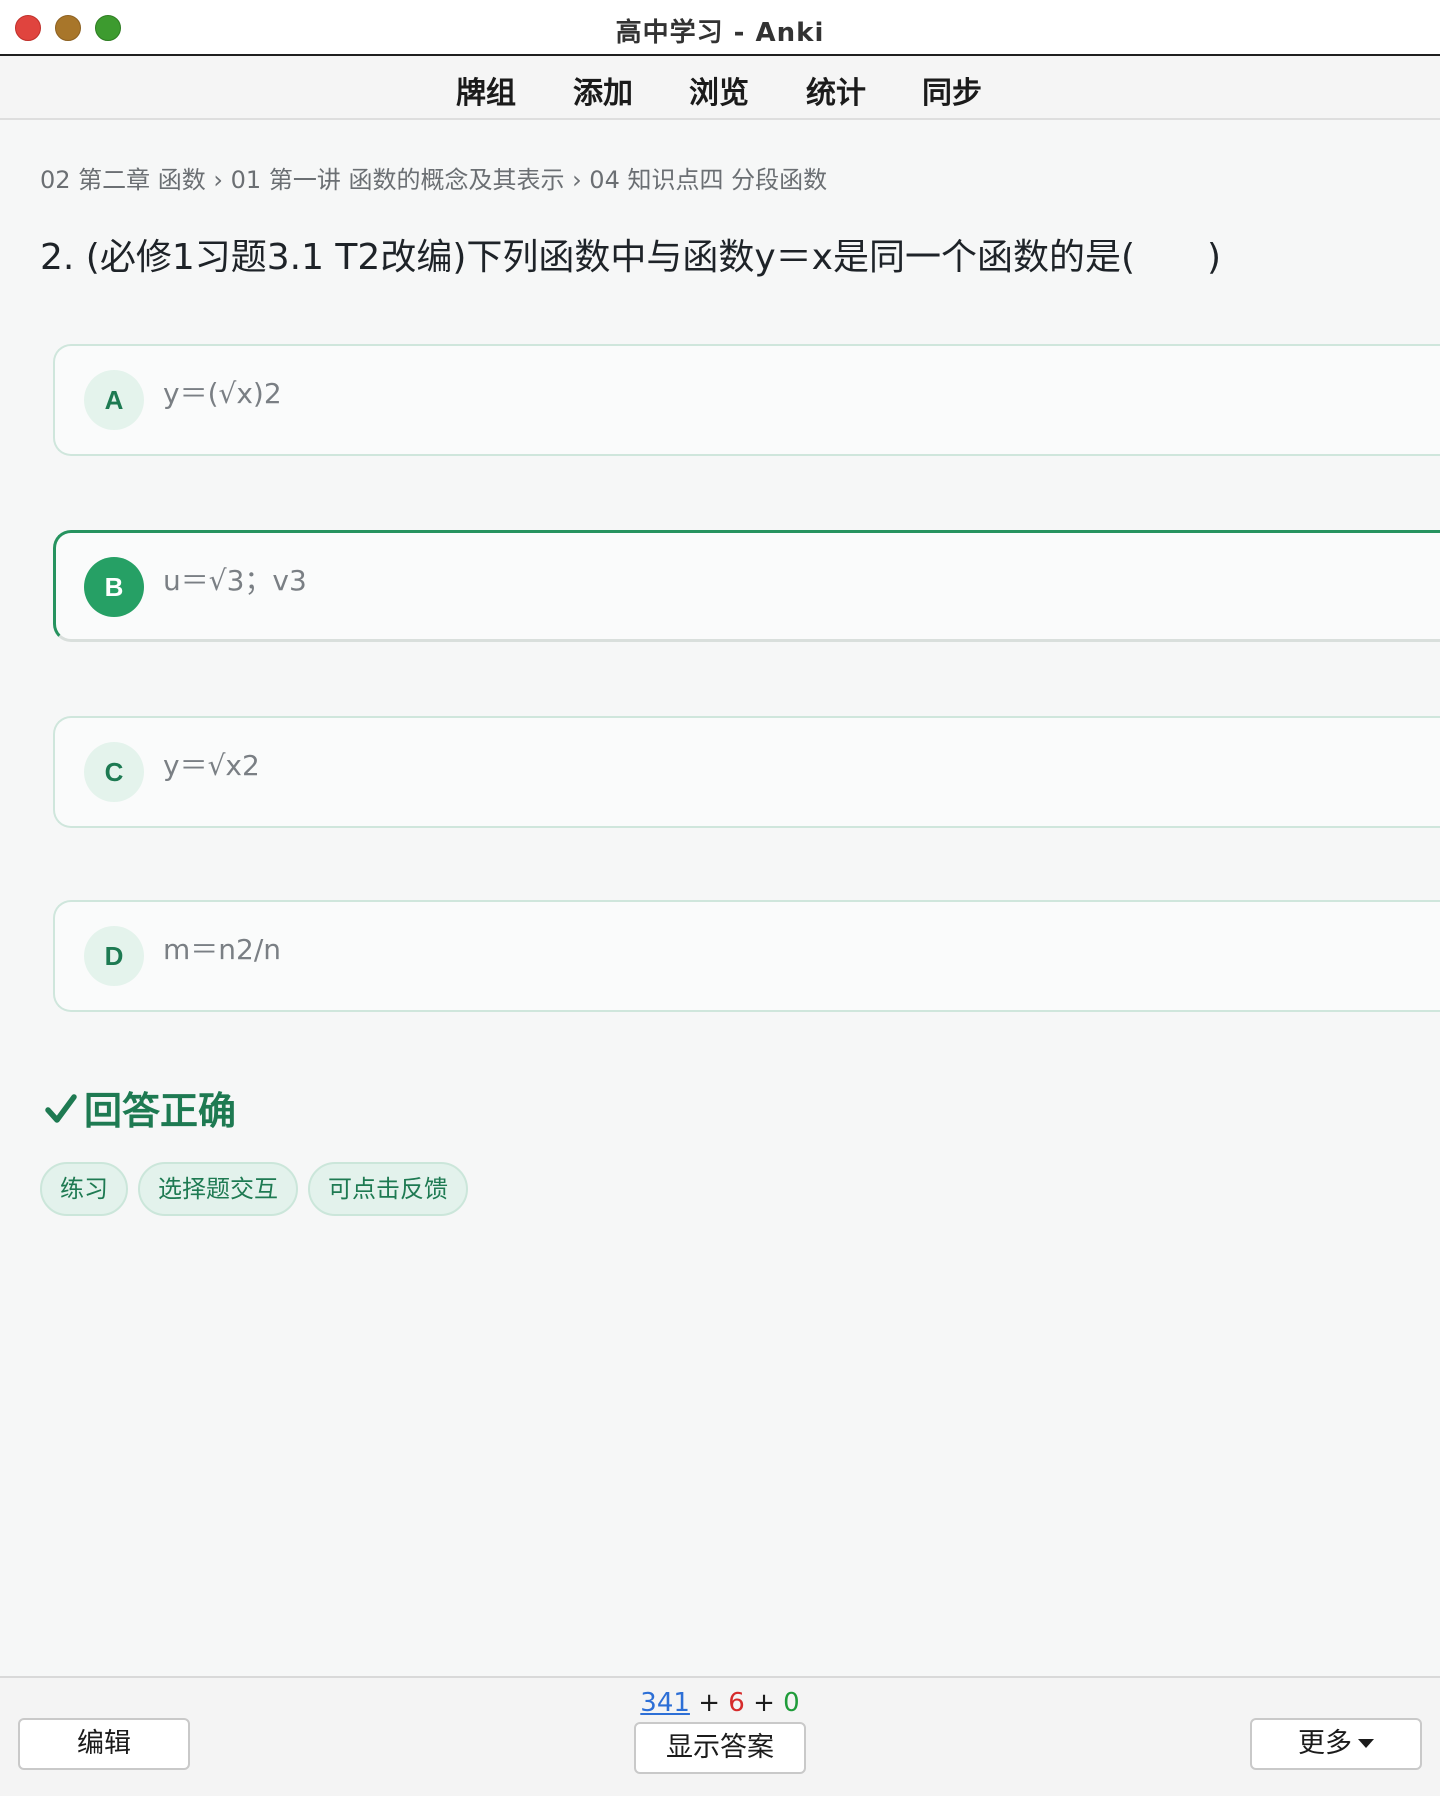  Describe the element at coordinates (836, 90) in the screenshot. I see `nav-stats: 统计` at that location.